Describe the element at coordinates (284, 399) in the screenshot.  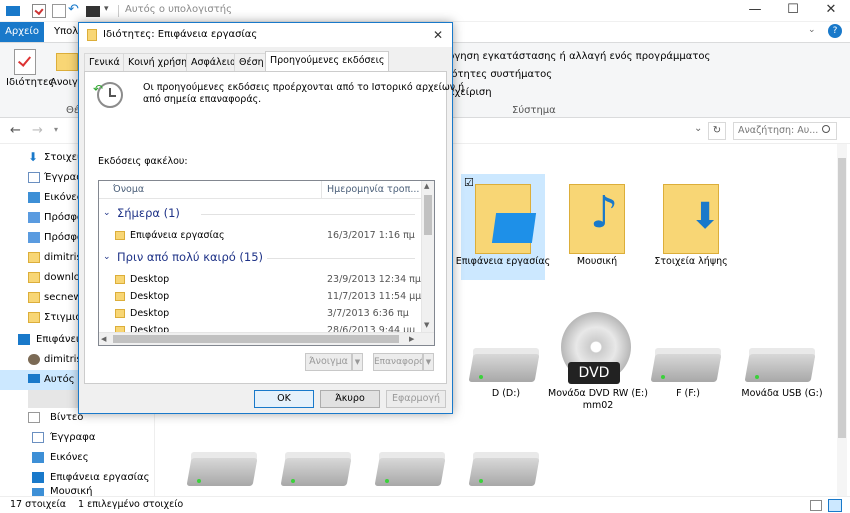
I see `ok-button: OK` at that location.